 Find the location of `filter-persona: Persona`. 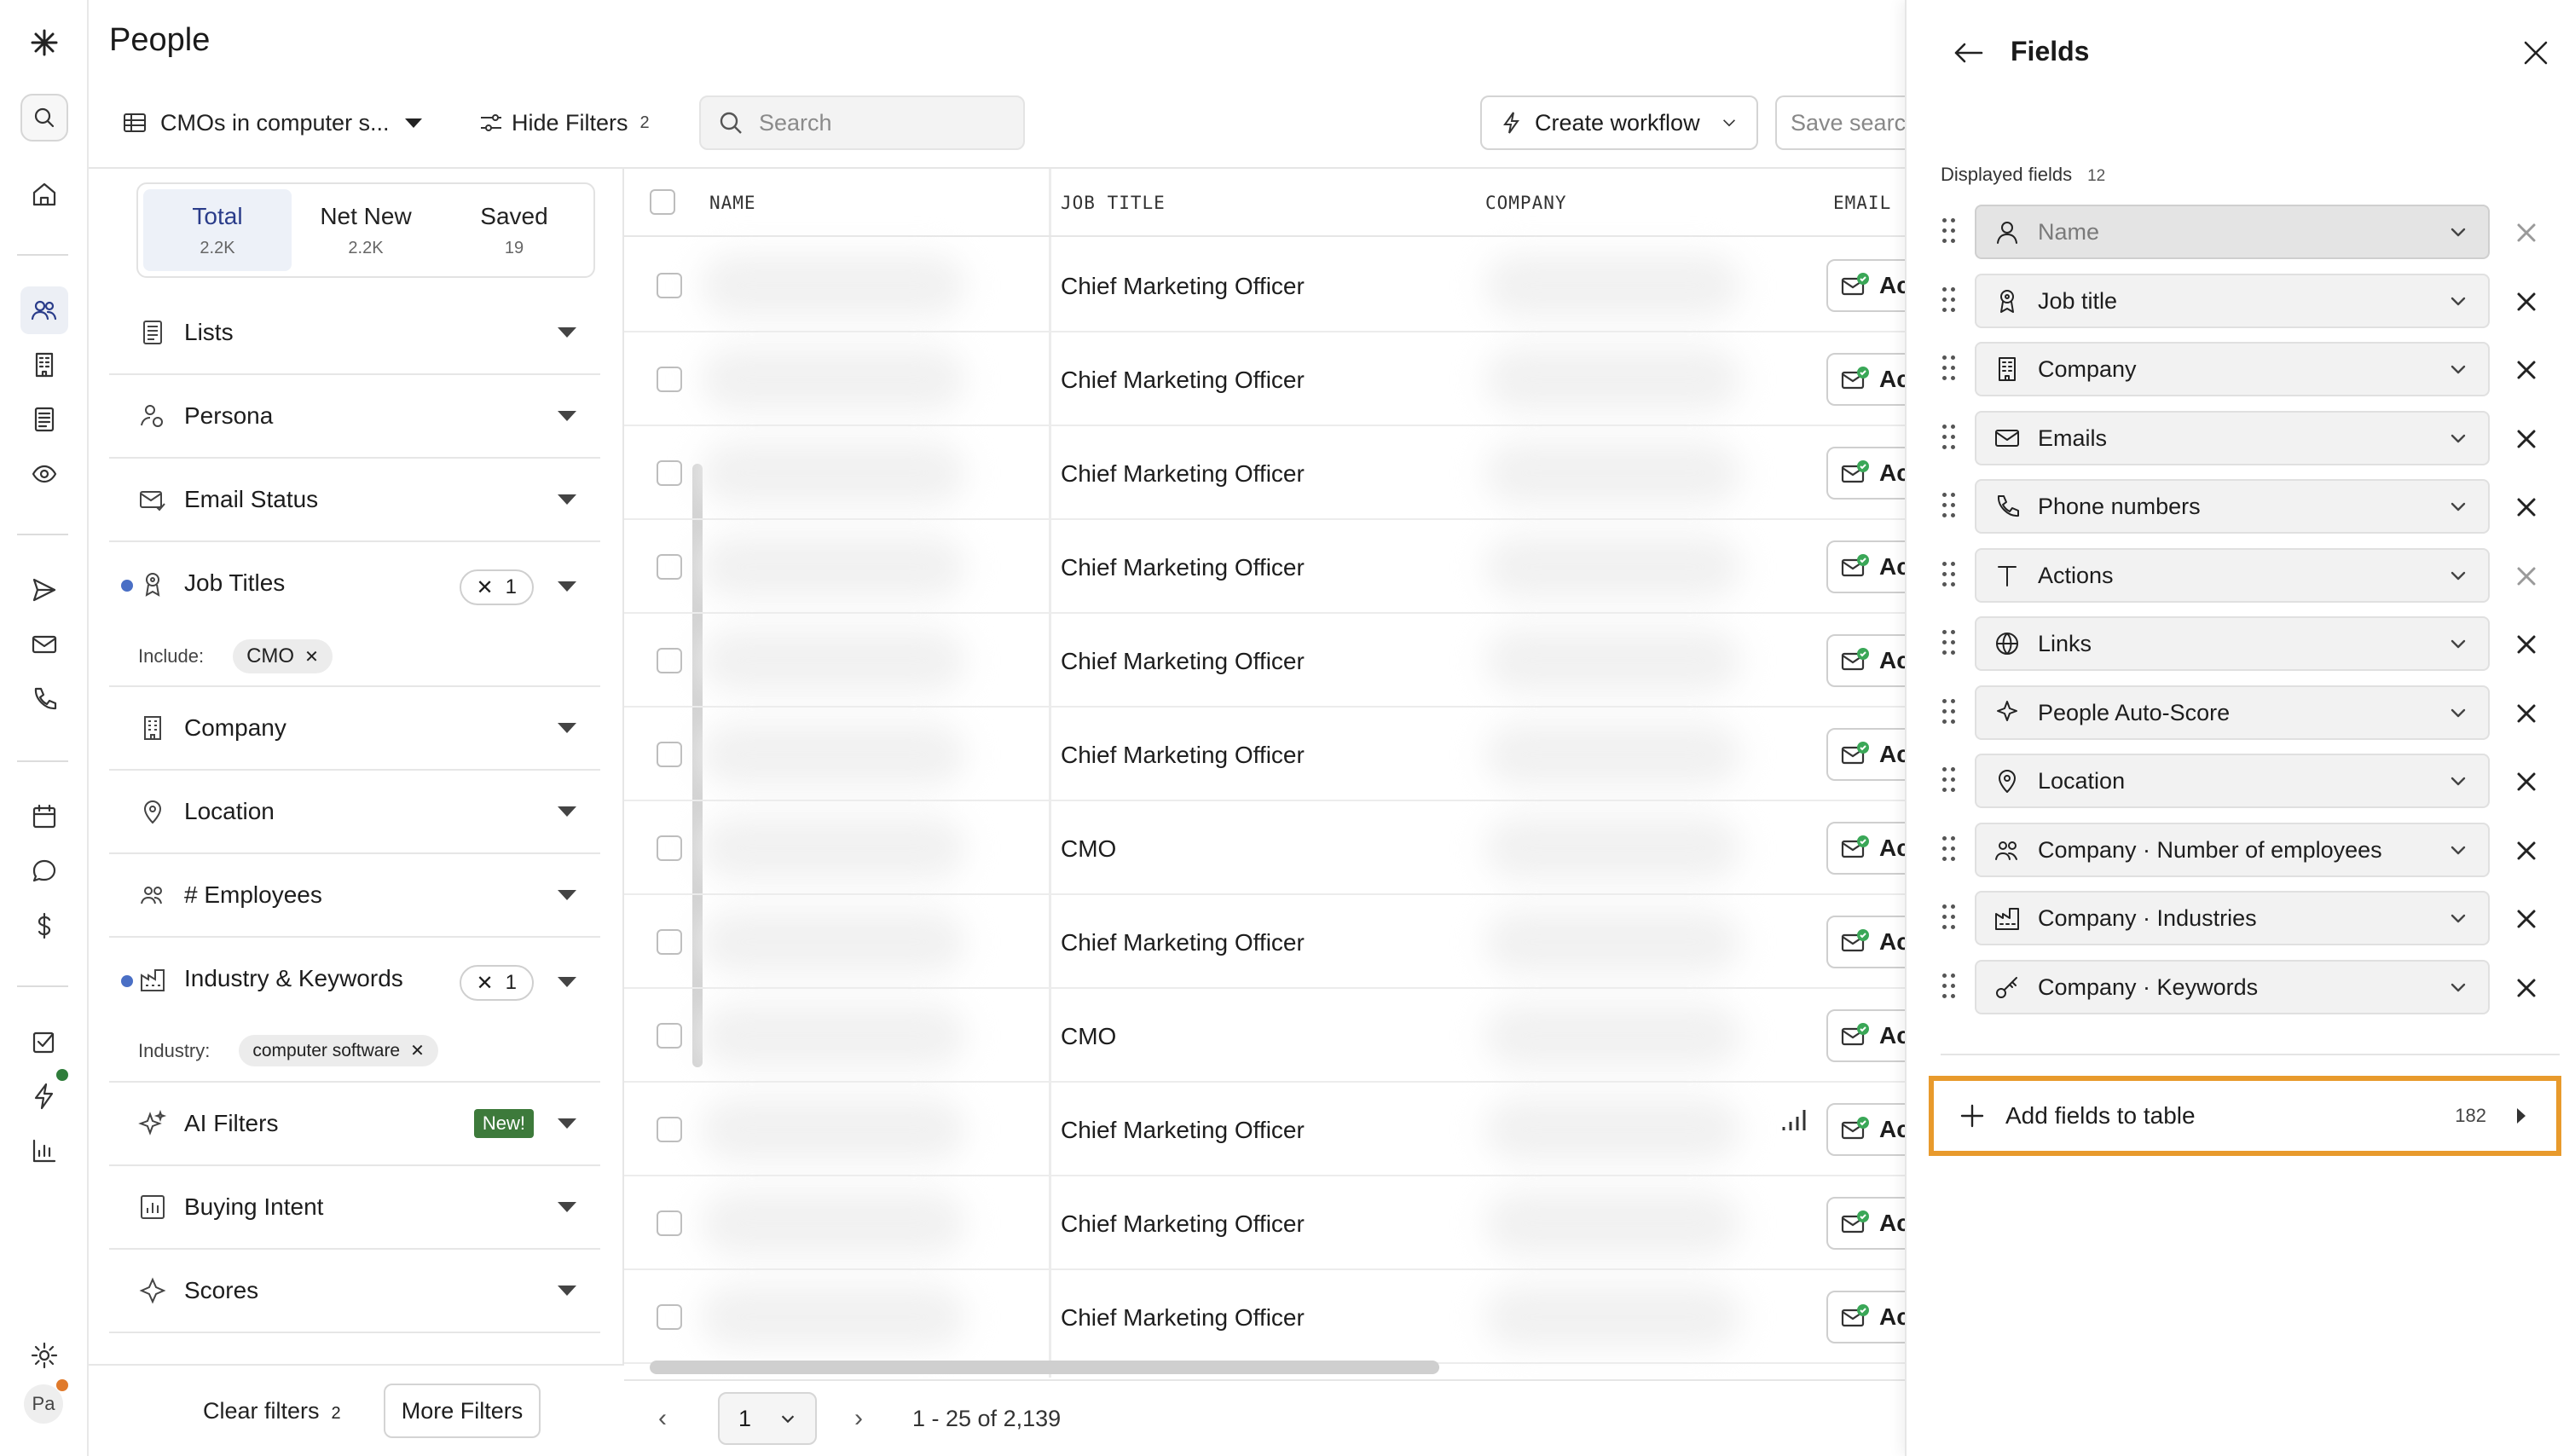

filter-persona: Persona is located at coordinates (354, 417).